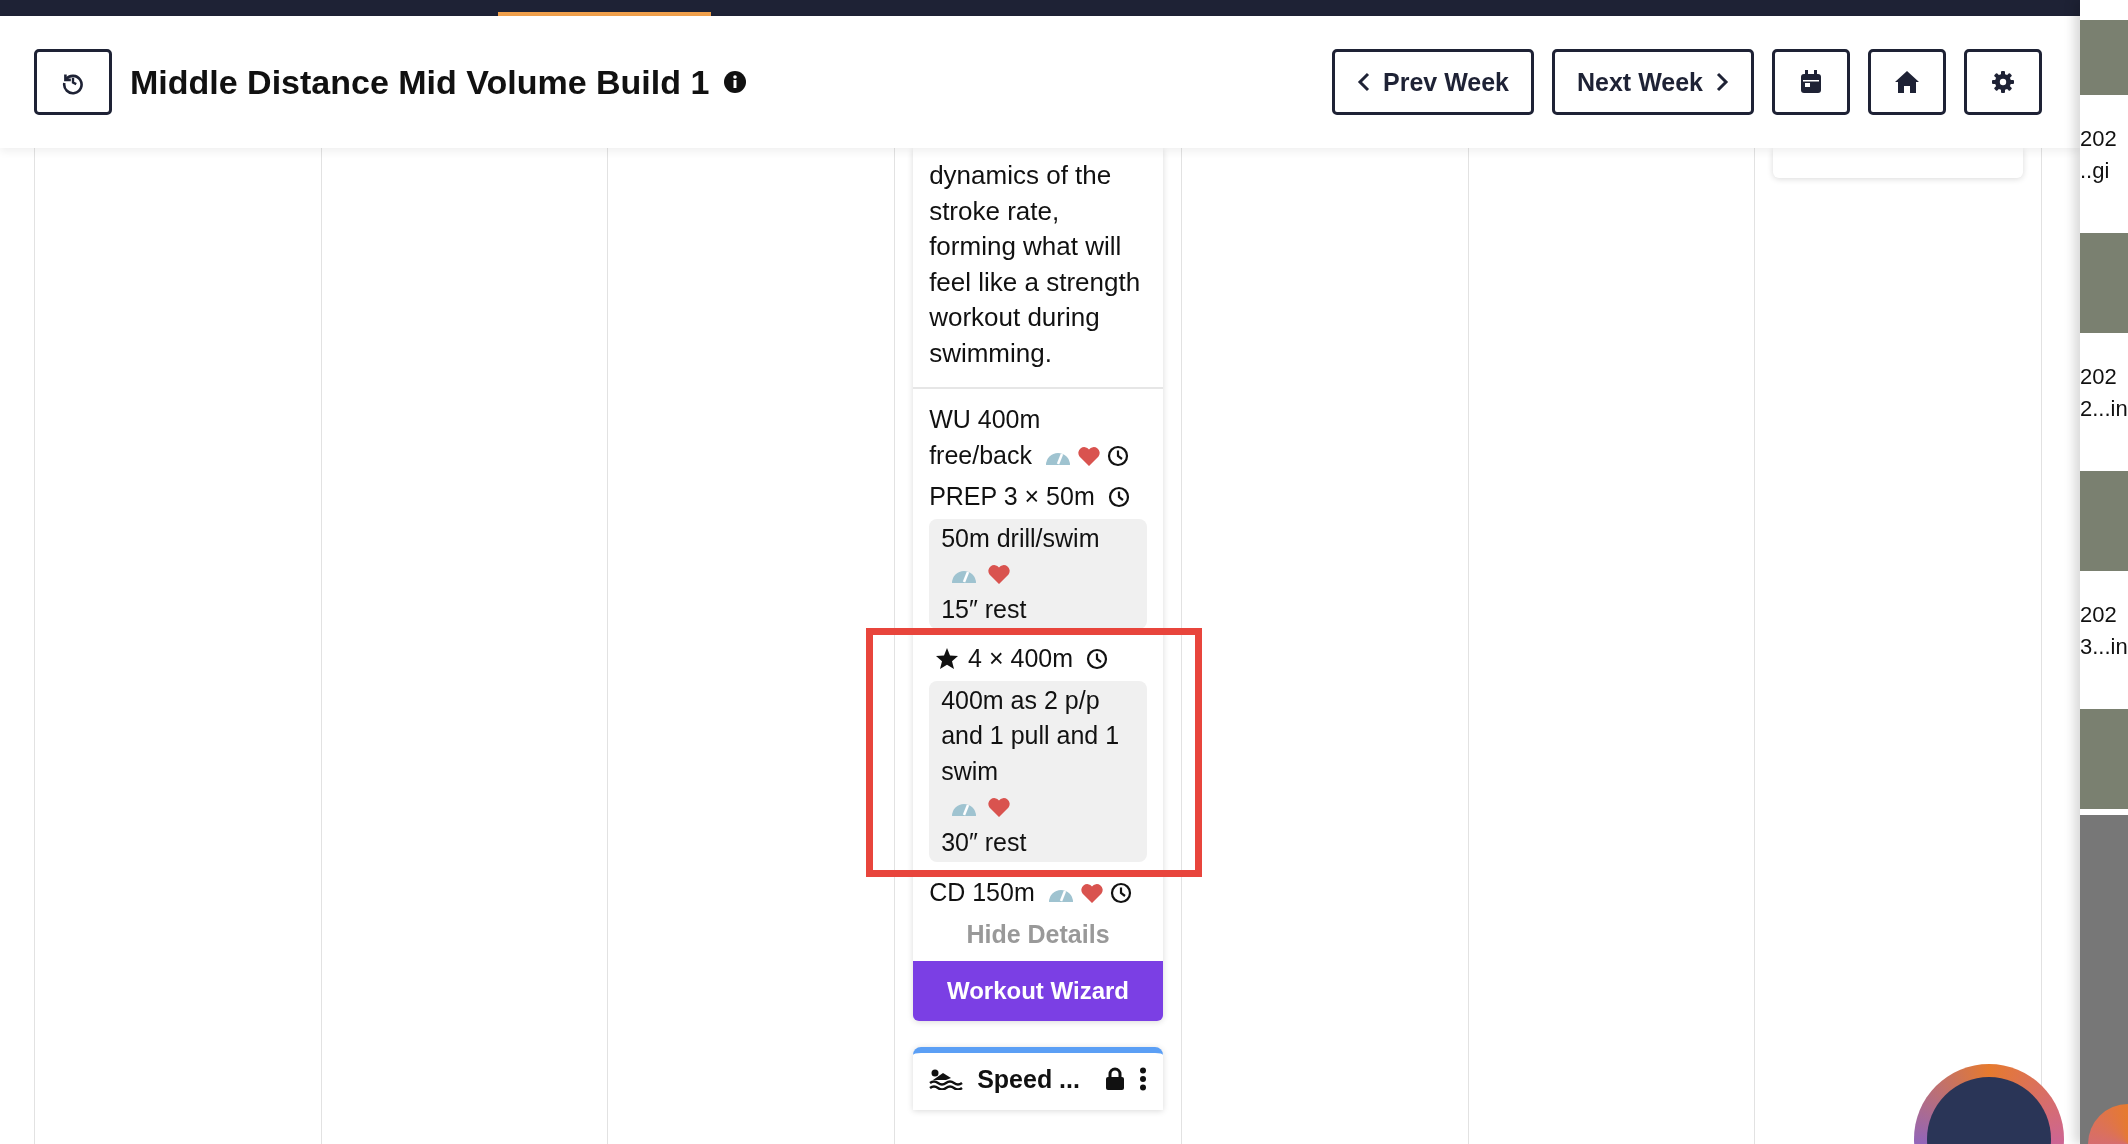  What do you see at coordinates (1433, 82) in the screenshot?
I see `prev-week-button: Prev Week` at bounding box center [1433, 82].